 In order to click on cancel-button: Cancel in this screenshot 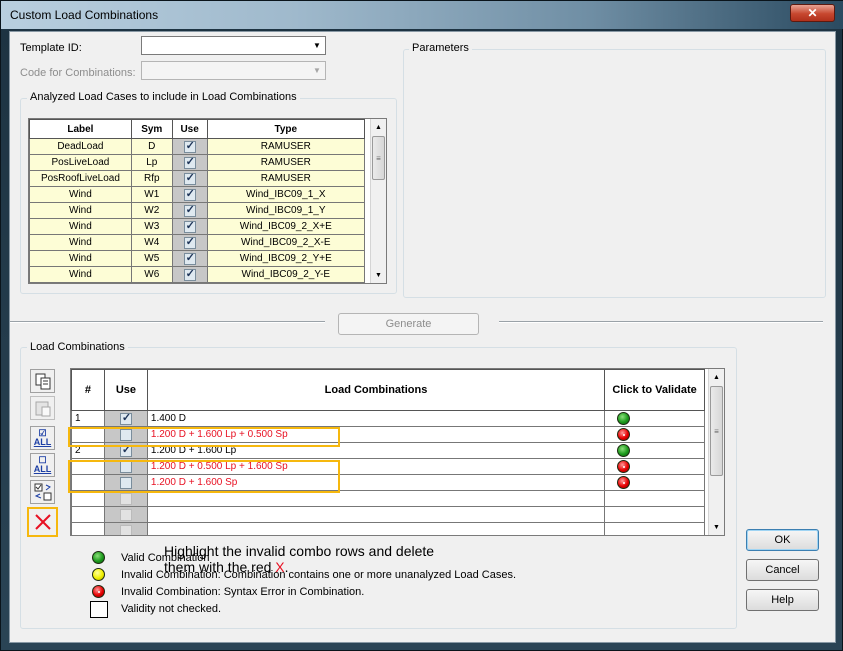, I will do `click(782, 570)`.